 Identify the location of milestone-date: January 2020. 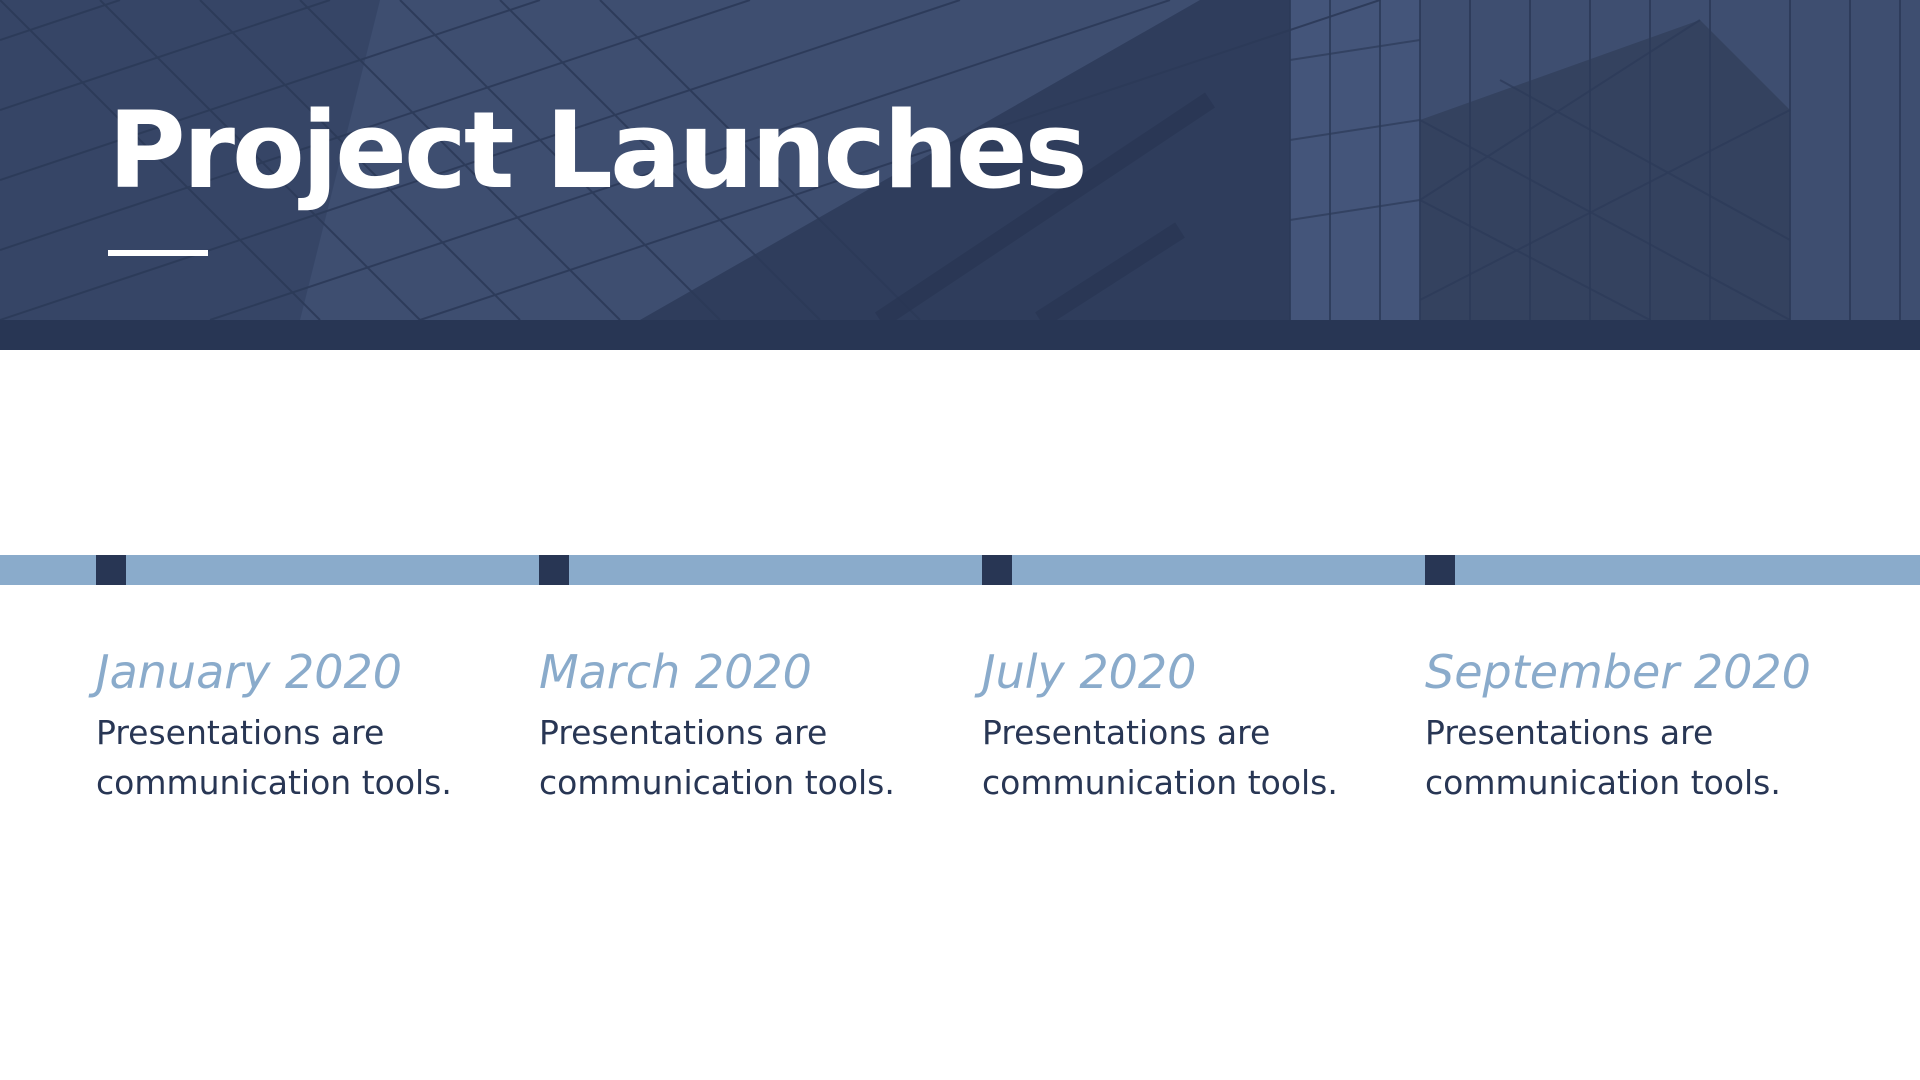
(249, 672).